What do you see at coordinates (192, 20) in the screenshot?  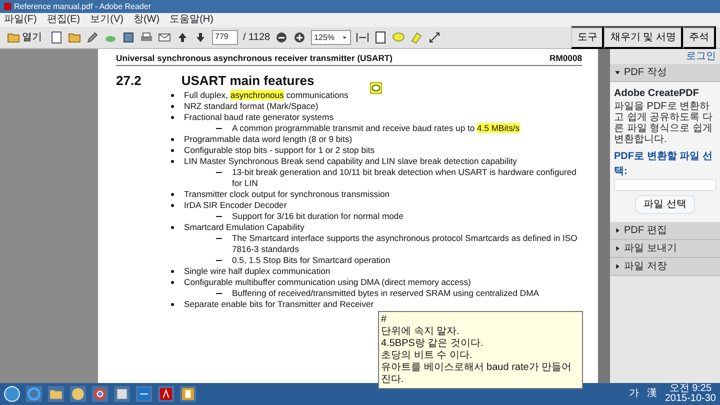 I see `menu-item: 도움말(H)` at bounding box center [192, 20].